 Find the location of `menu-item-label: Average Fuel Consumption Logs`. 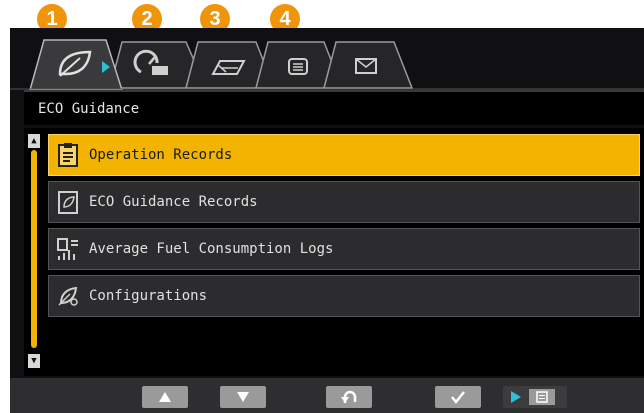

menu-item-label: Average Fuel Consumption Logs is located at coordinates (211, 249).